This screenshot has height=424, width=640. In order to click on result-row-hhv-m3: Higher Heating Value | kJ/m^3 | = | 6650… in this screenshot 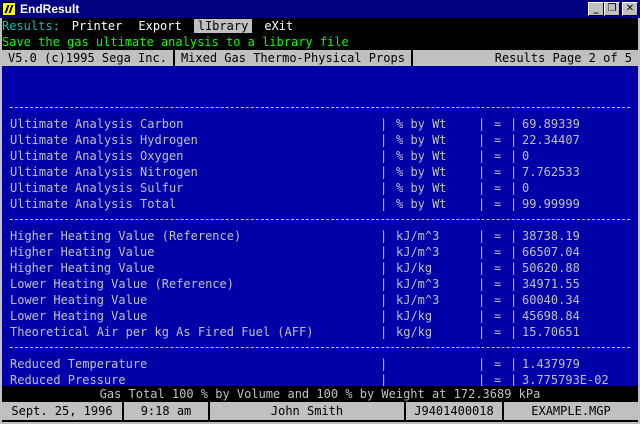, I will do `click(320, 252)`.